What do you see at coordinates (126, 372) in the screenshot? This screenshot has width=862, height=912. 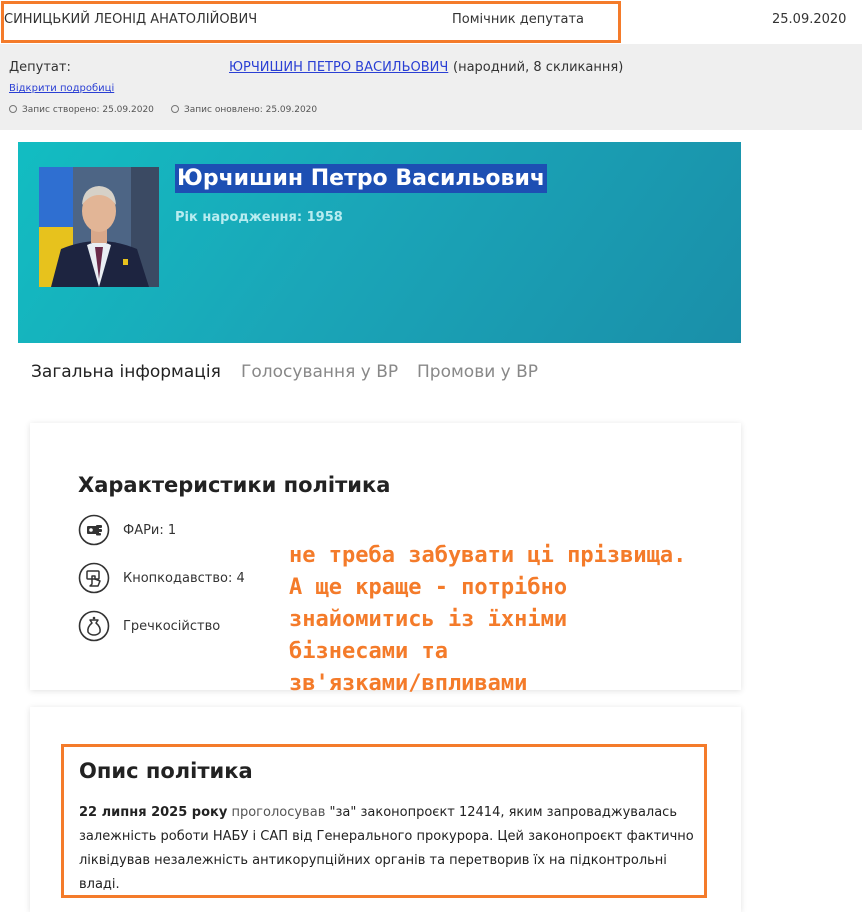 I see `tab-general-info: Загальна інформація` at bounding box center [126, 372].